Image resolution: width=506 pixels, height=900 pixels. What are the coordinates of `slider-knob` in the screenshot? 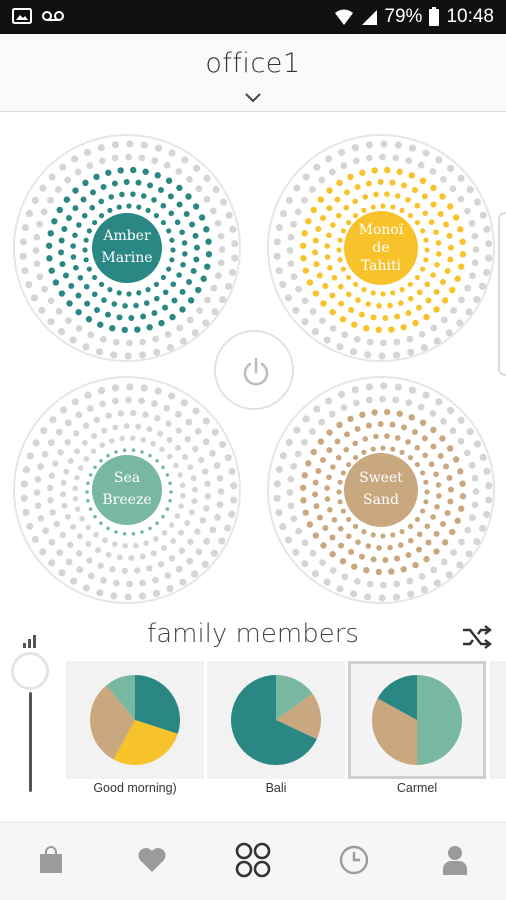 It's located at (30, 671).